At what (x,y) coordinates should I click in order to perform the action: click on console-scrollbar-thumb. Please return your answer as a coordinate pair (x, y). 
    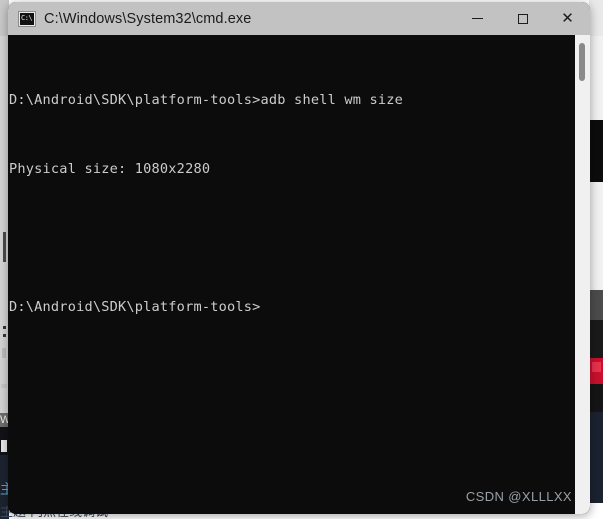
    Looking at the image, I should click on (582, 62).